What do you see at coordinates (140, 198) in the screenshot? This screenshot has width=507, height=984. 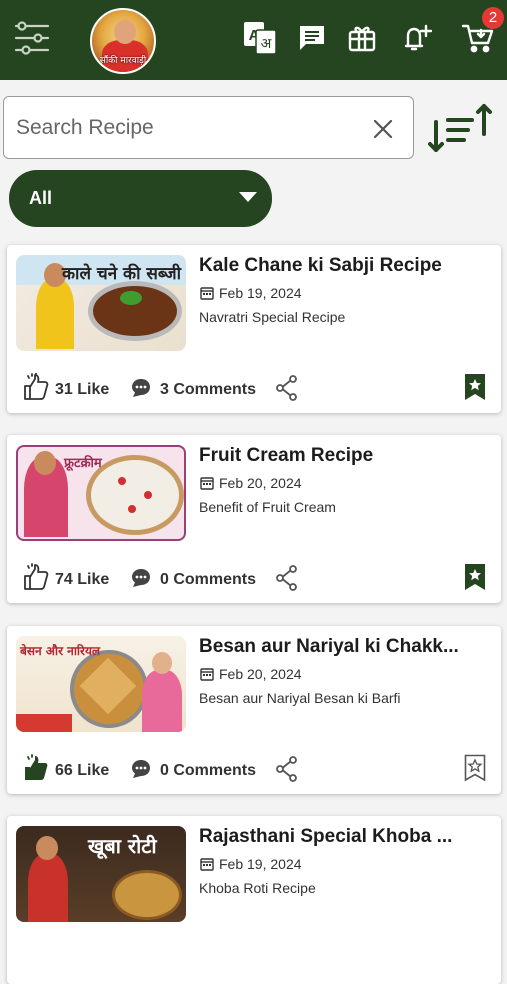 I see `category-filter-dropdown: All` at bounding box center [140, 198].